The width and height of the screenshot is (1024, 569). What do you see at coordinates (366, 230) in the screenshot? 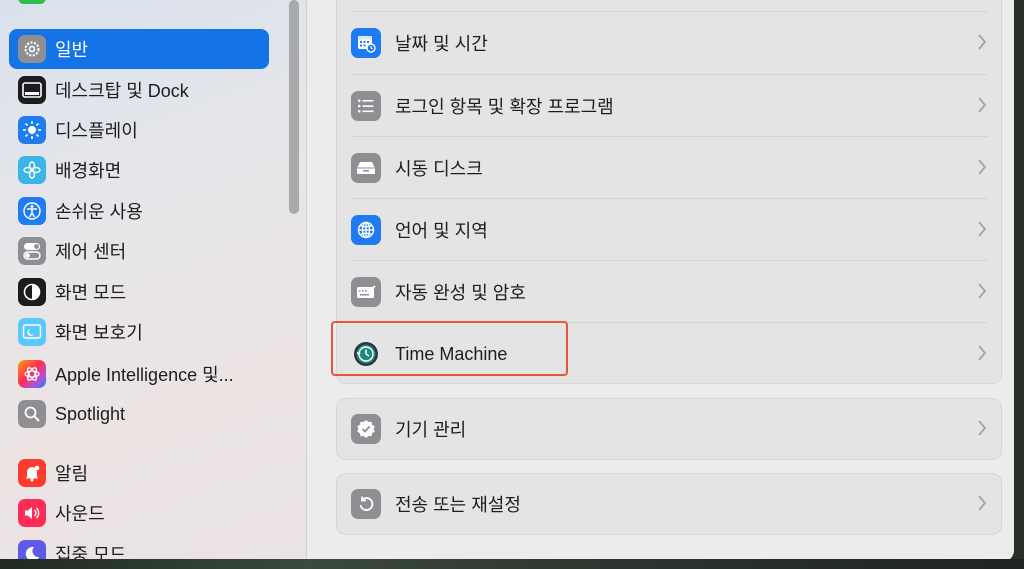
I see `globe-icon` at bounding box center [366, 230].